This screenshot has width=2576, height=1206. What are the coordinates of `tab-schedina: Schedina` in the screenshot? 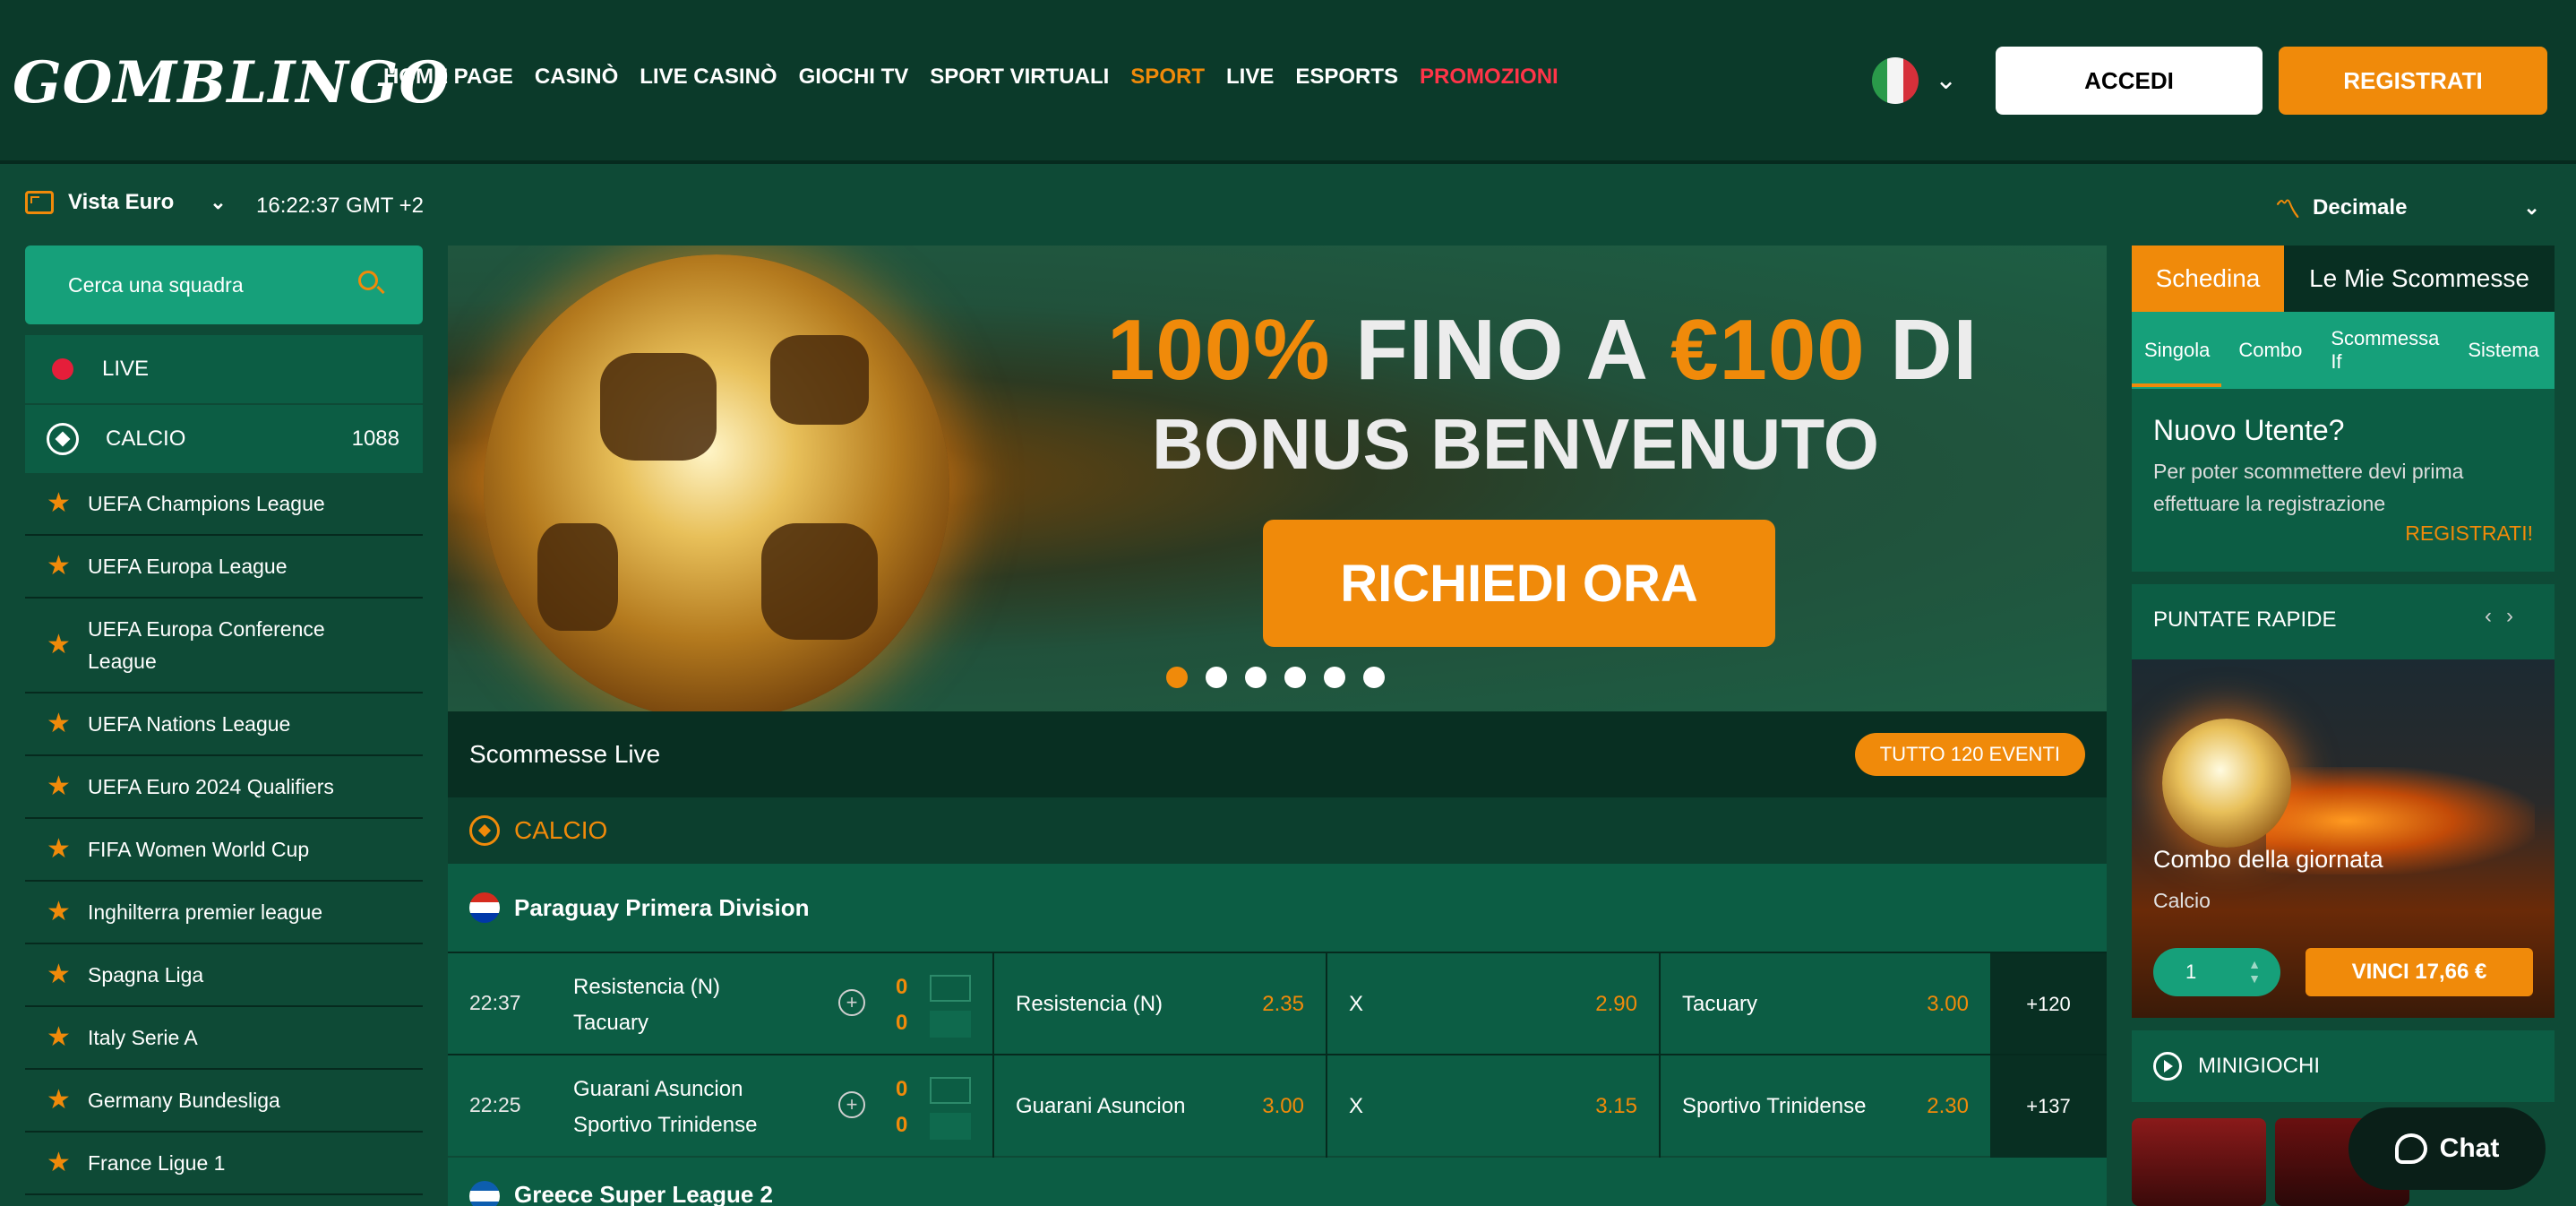 It's located at (2208, 279).